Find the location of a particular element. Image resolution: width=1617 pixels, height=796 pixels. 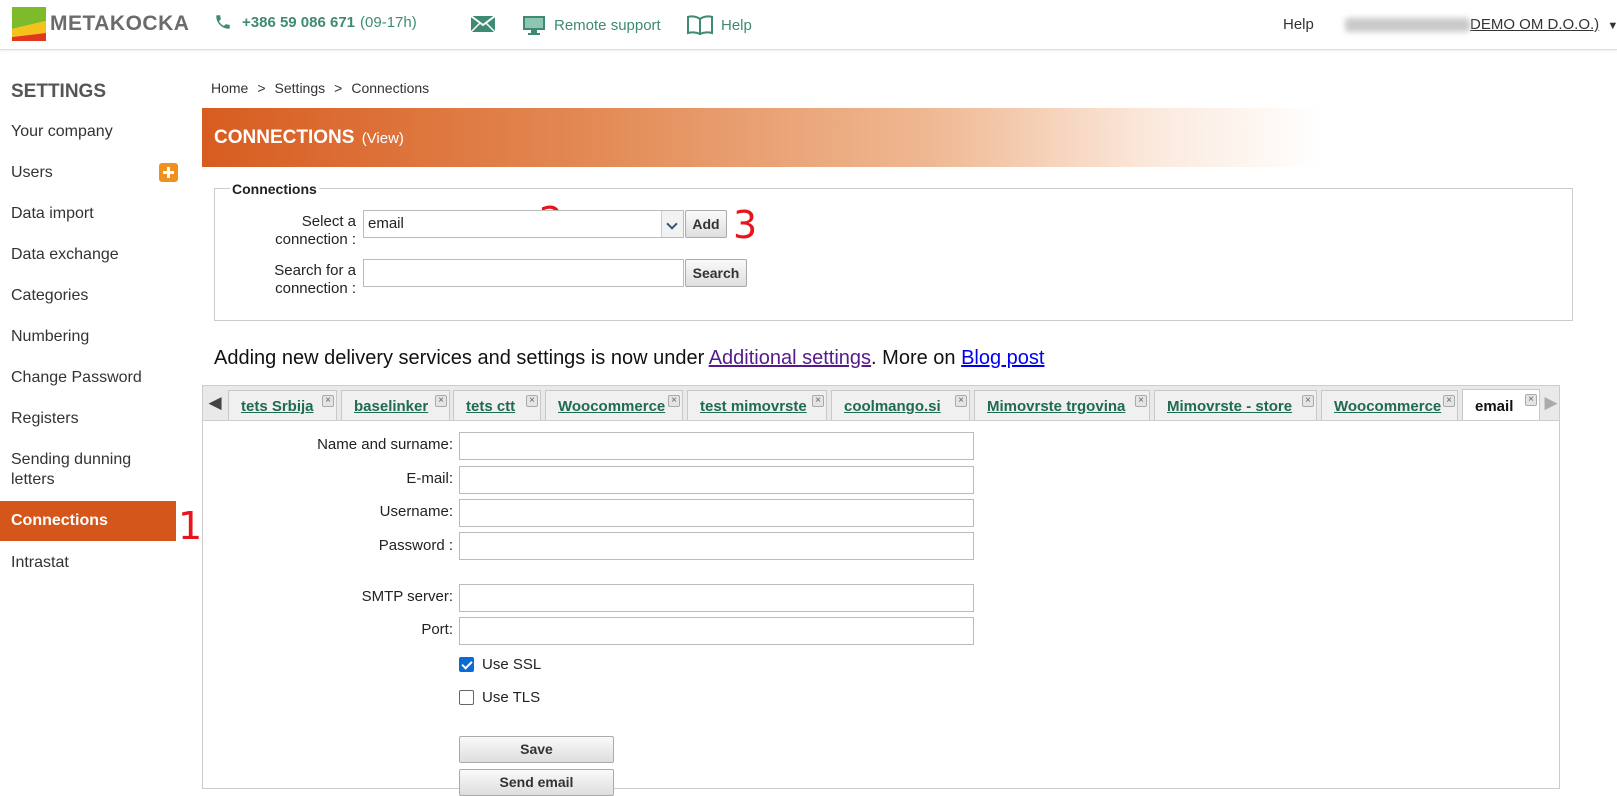

mail-button is located at coordinates (483, 24).